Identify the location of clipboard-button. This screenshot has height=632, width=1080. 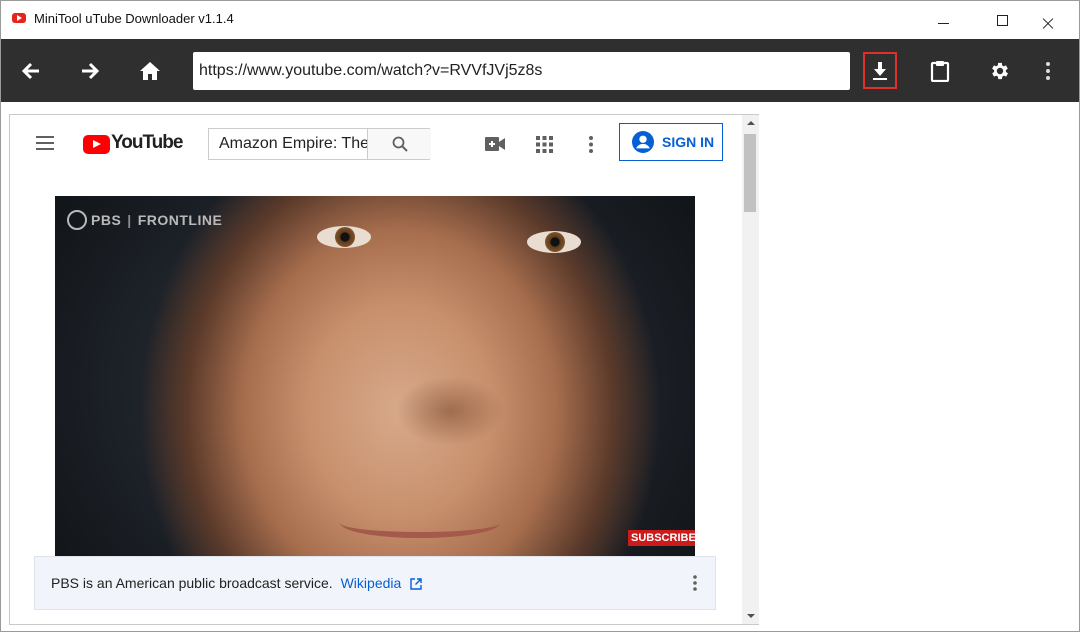
(940, 71).